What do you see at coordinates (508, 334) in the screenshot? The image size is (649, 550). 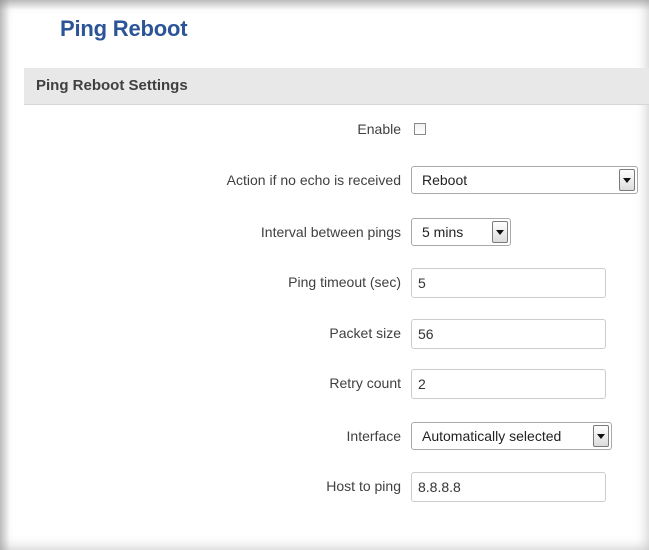 I see `packet-size-input` at bounding box center [508, 334].